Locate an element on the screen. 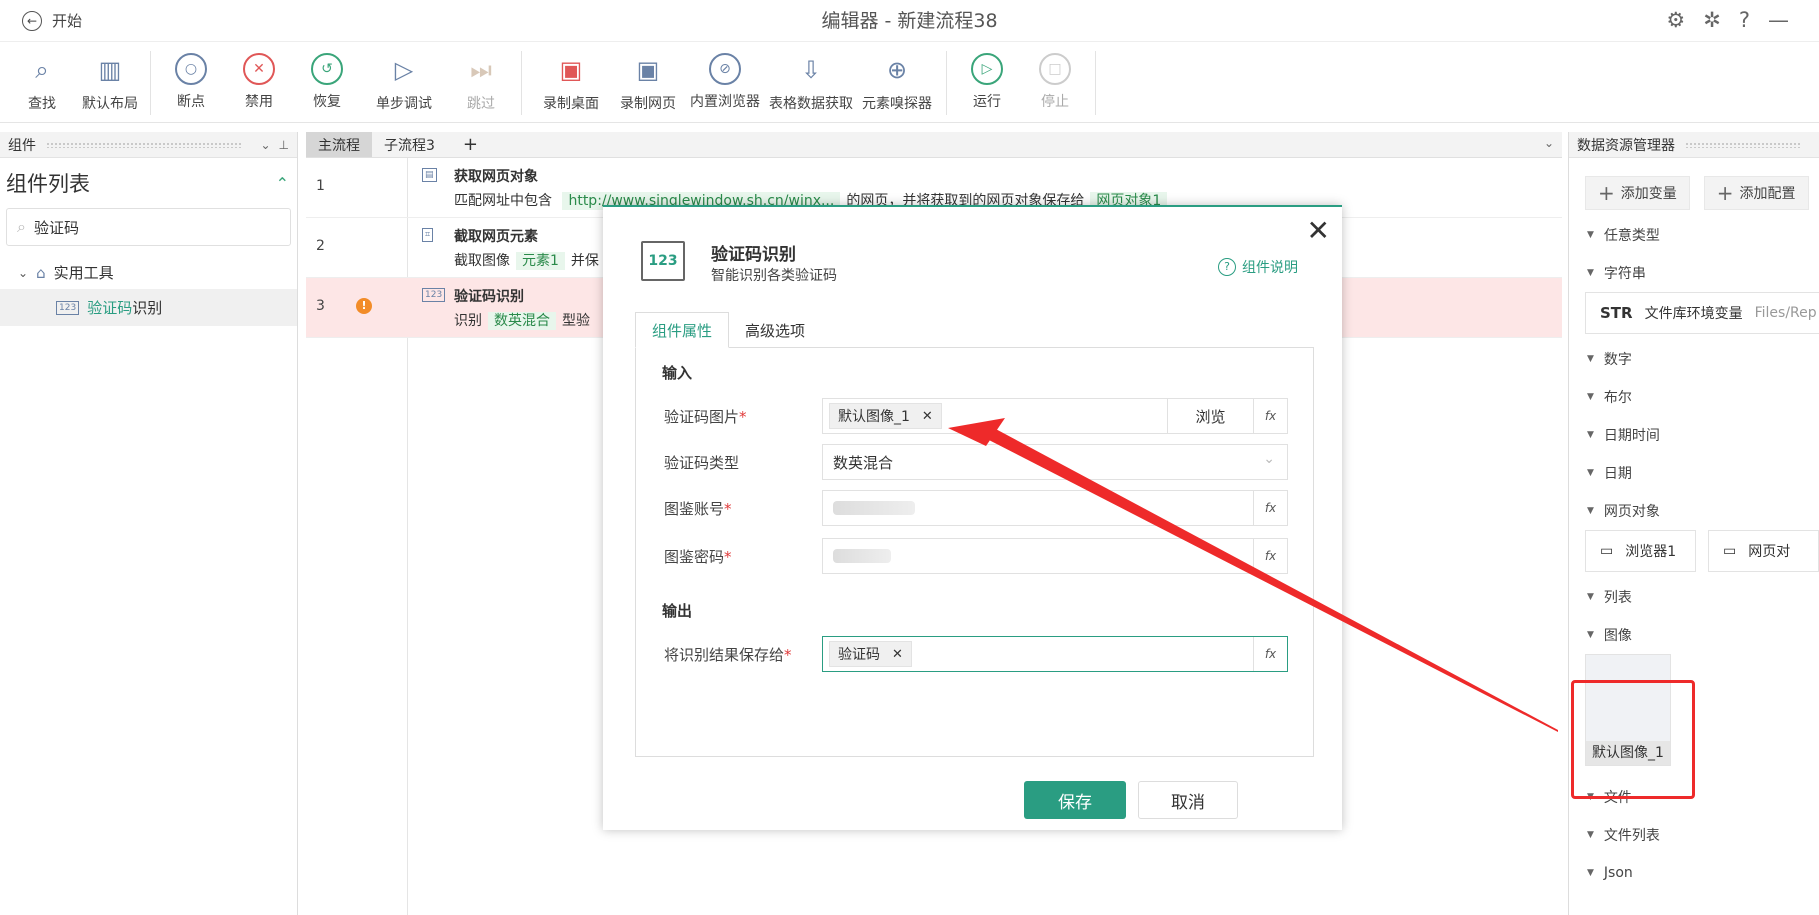  toolbar-record-web: ▣ 录制网页 is located at coordinates (648, 78).